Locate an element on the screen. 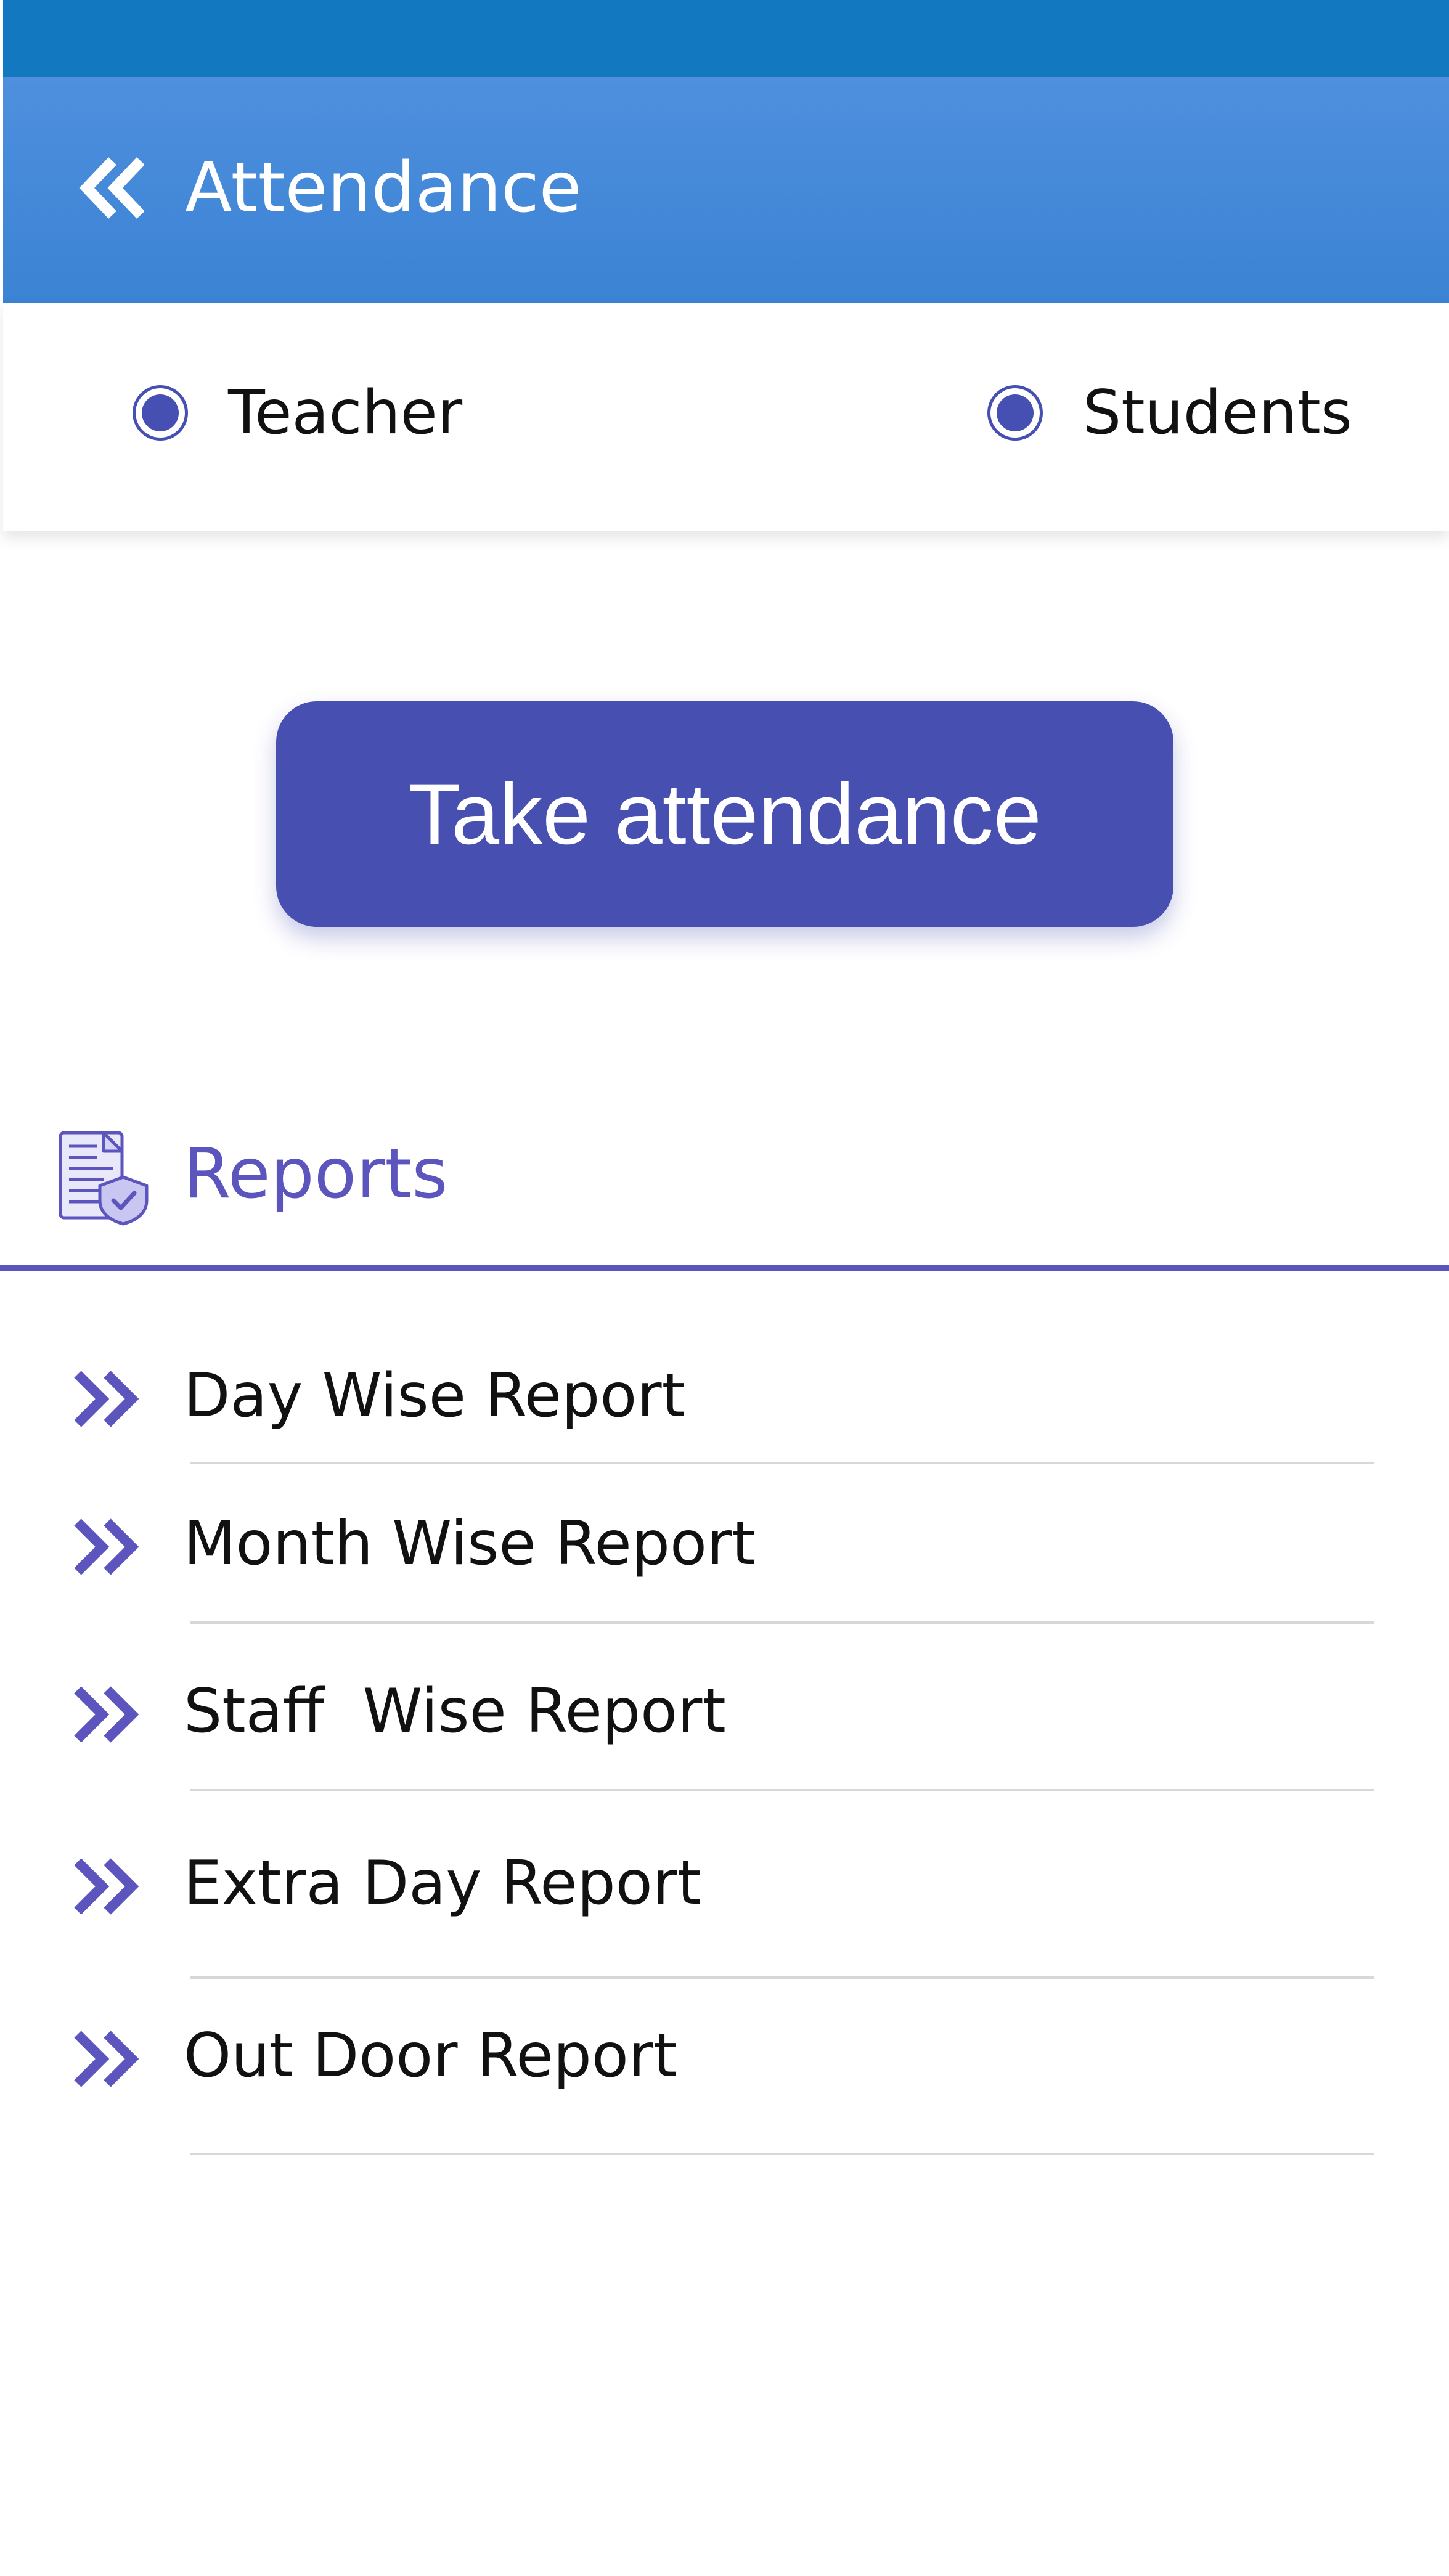  students-radio-label: Students is located at coordinates (1217, 413).